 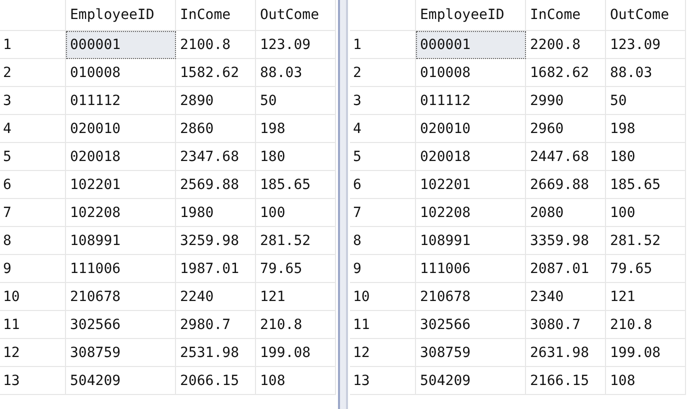 What do you see at coordinates (216, 241) in the screenshot?
I see `table-cell: 3259.98` at bounding box center [216, 241].